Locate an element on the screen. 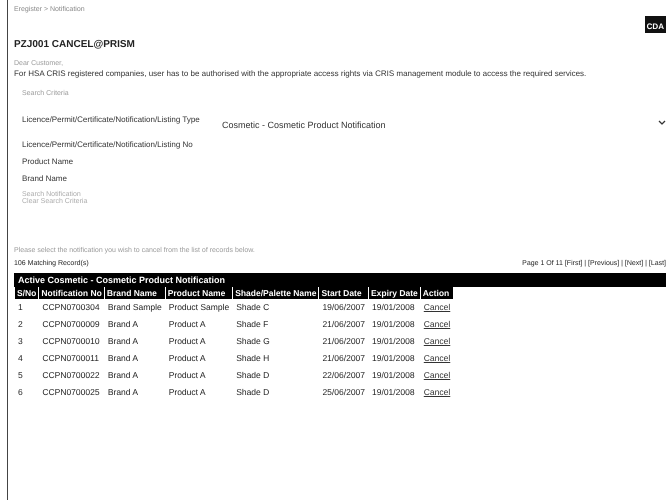  field-label: Product Name is located at coordinates (48, 161).